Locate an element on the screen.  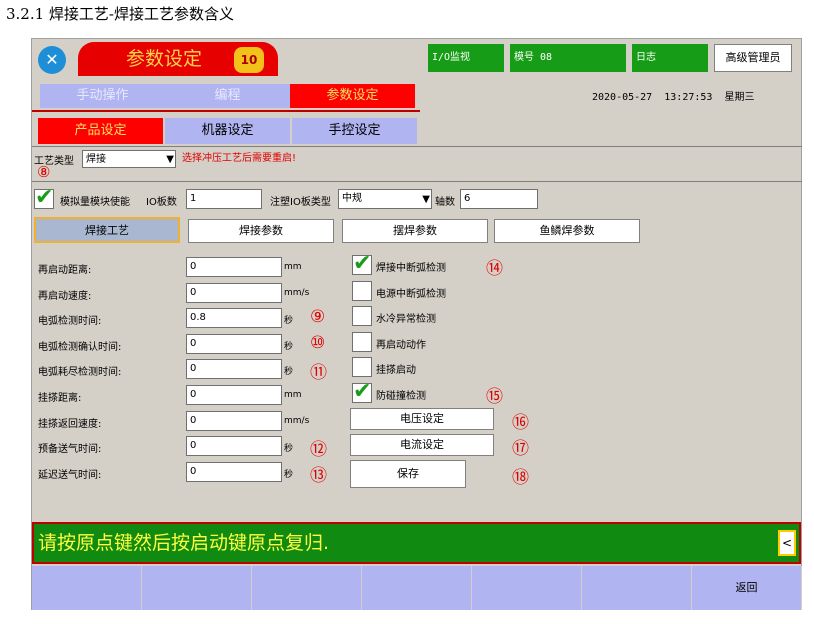
io-monitor-button: I/O监视 is located at coordinates (466, 58).